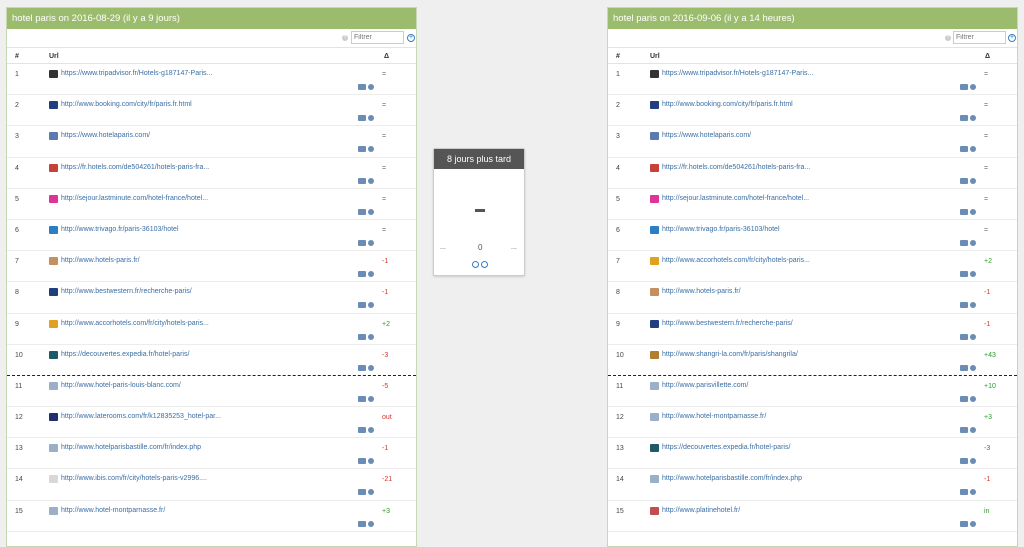 The width and height of the screenshot is (1024, 547). What do you see at coordinates (475, 264) in the screenshot?
I see `zoom-in-icon` at bounding box center [475, 264].